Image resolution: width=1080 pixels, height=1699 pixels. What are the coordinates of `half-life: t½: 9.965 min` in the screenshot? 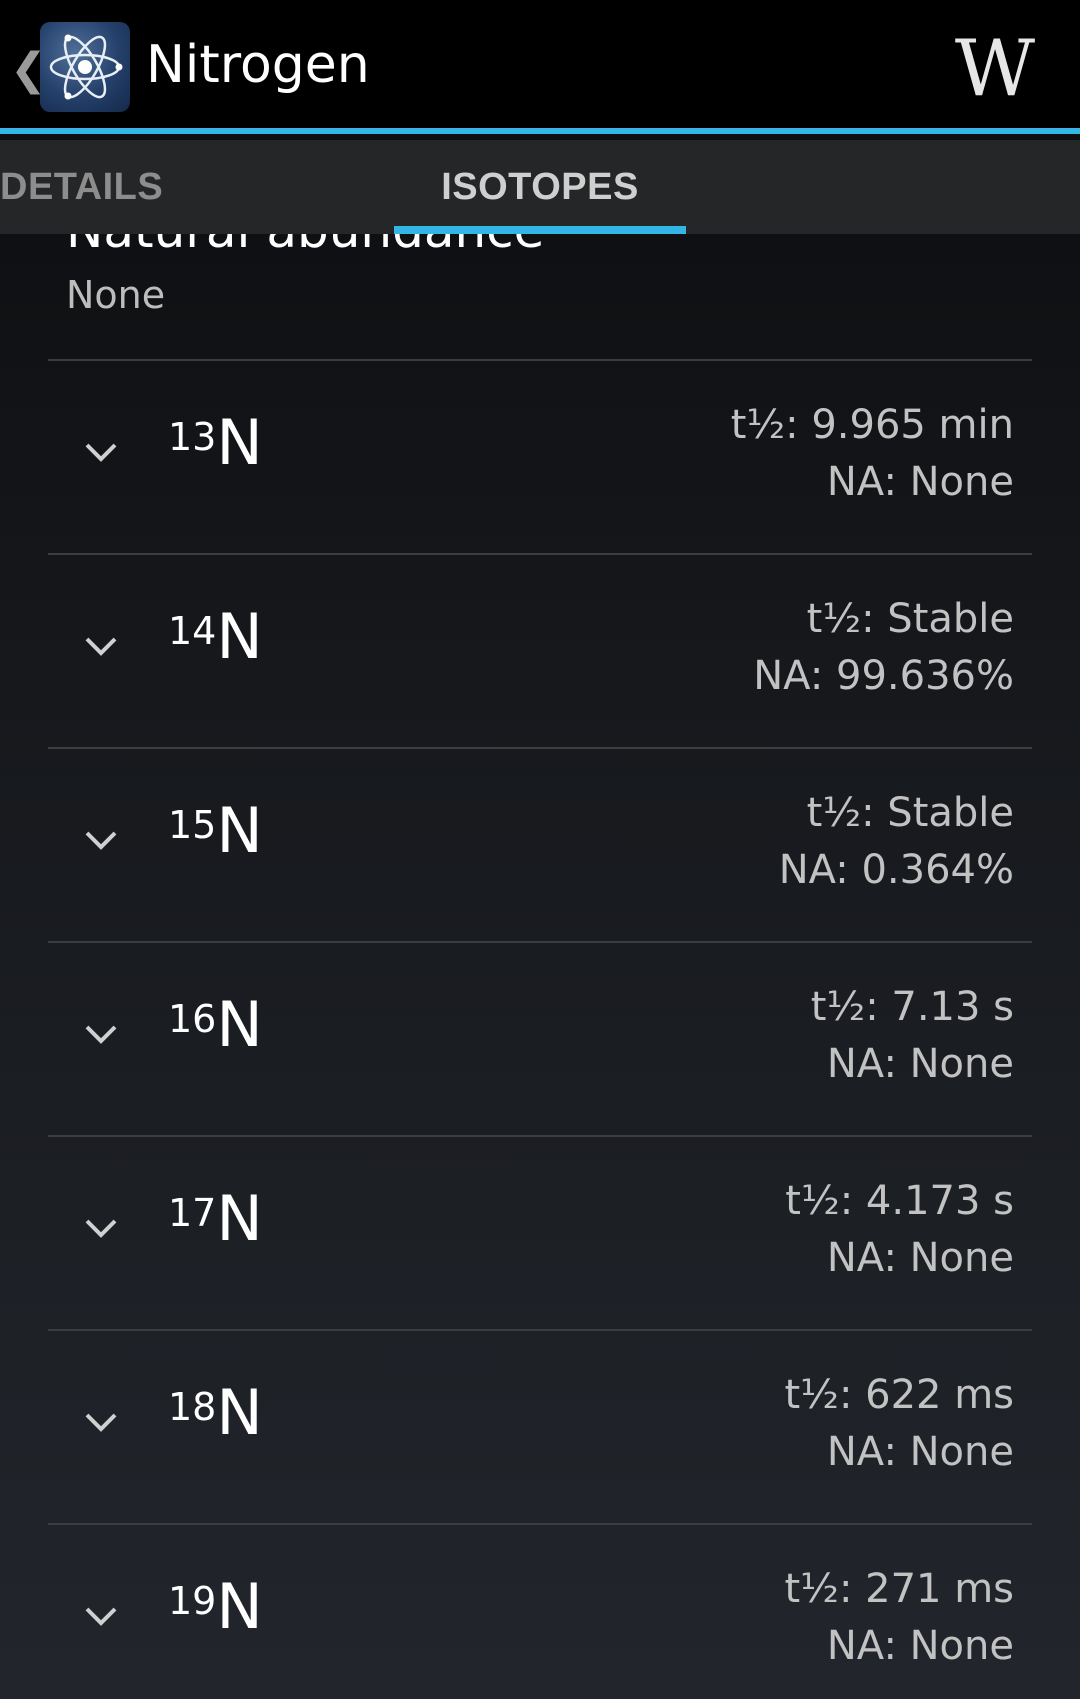 It's located at (872, 425).